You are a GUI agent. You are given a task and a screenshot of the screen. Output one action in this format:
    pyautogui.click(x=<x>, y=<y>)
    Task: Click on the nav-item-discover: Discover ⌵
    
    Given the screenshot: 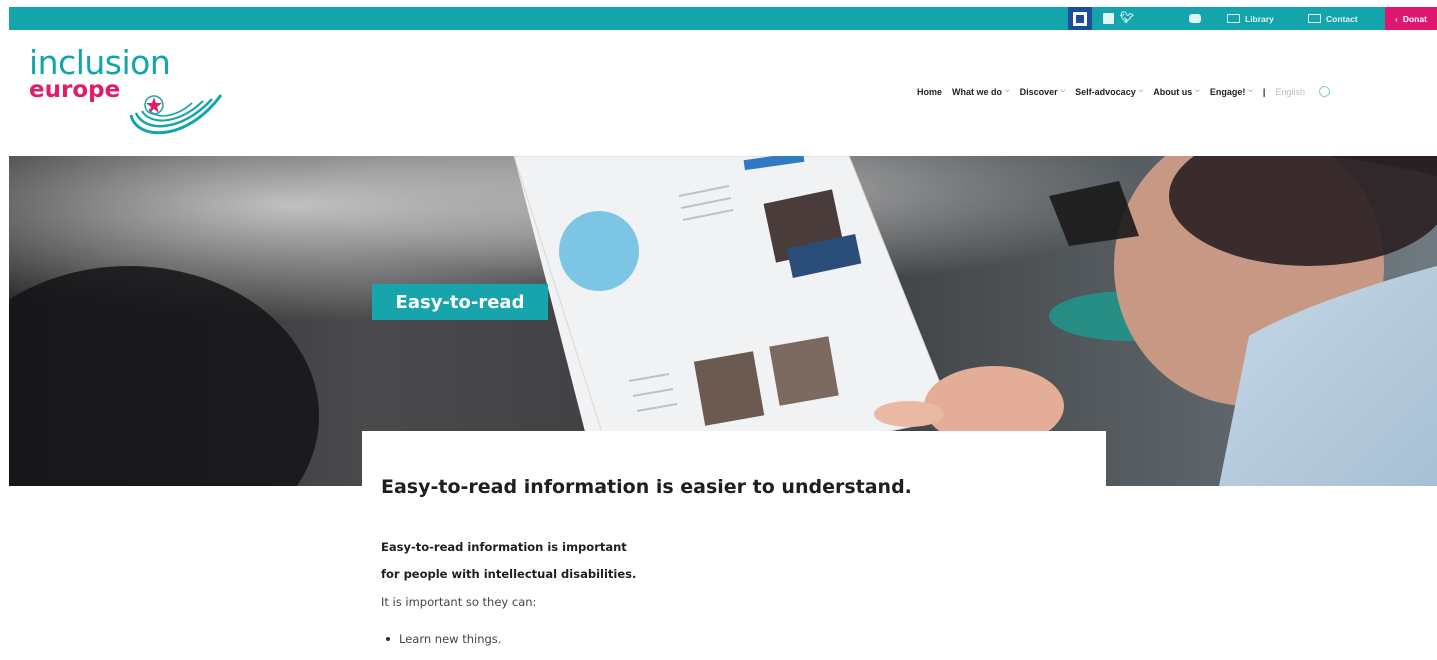 What is the action you would take?
    pyautogui.click(x=1043, y=92)
    